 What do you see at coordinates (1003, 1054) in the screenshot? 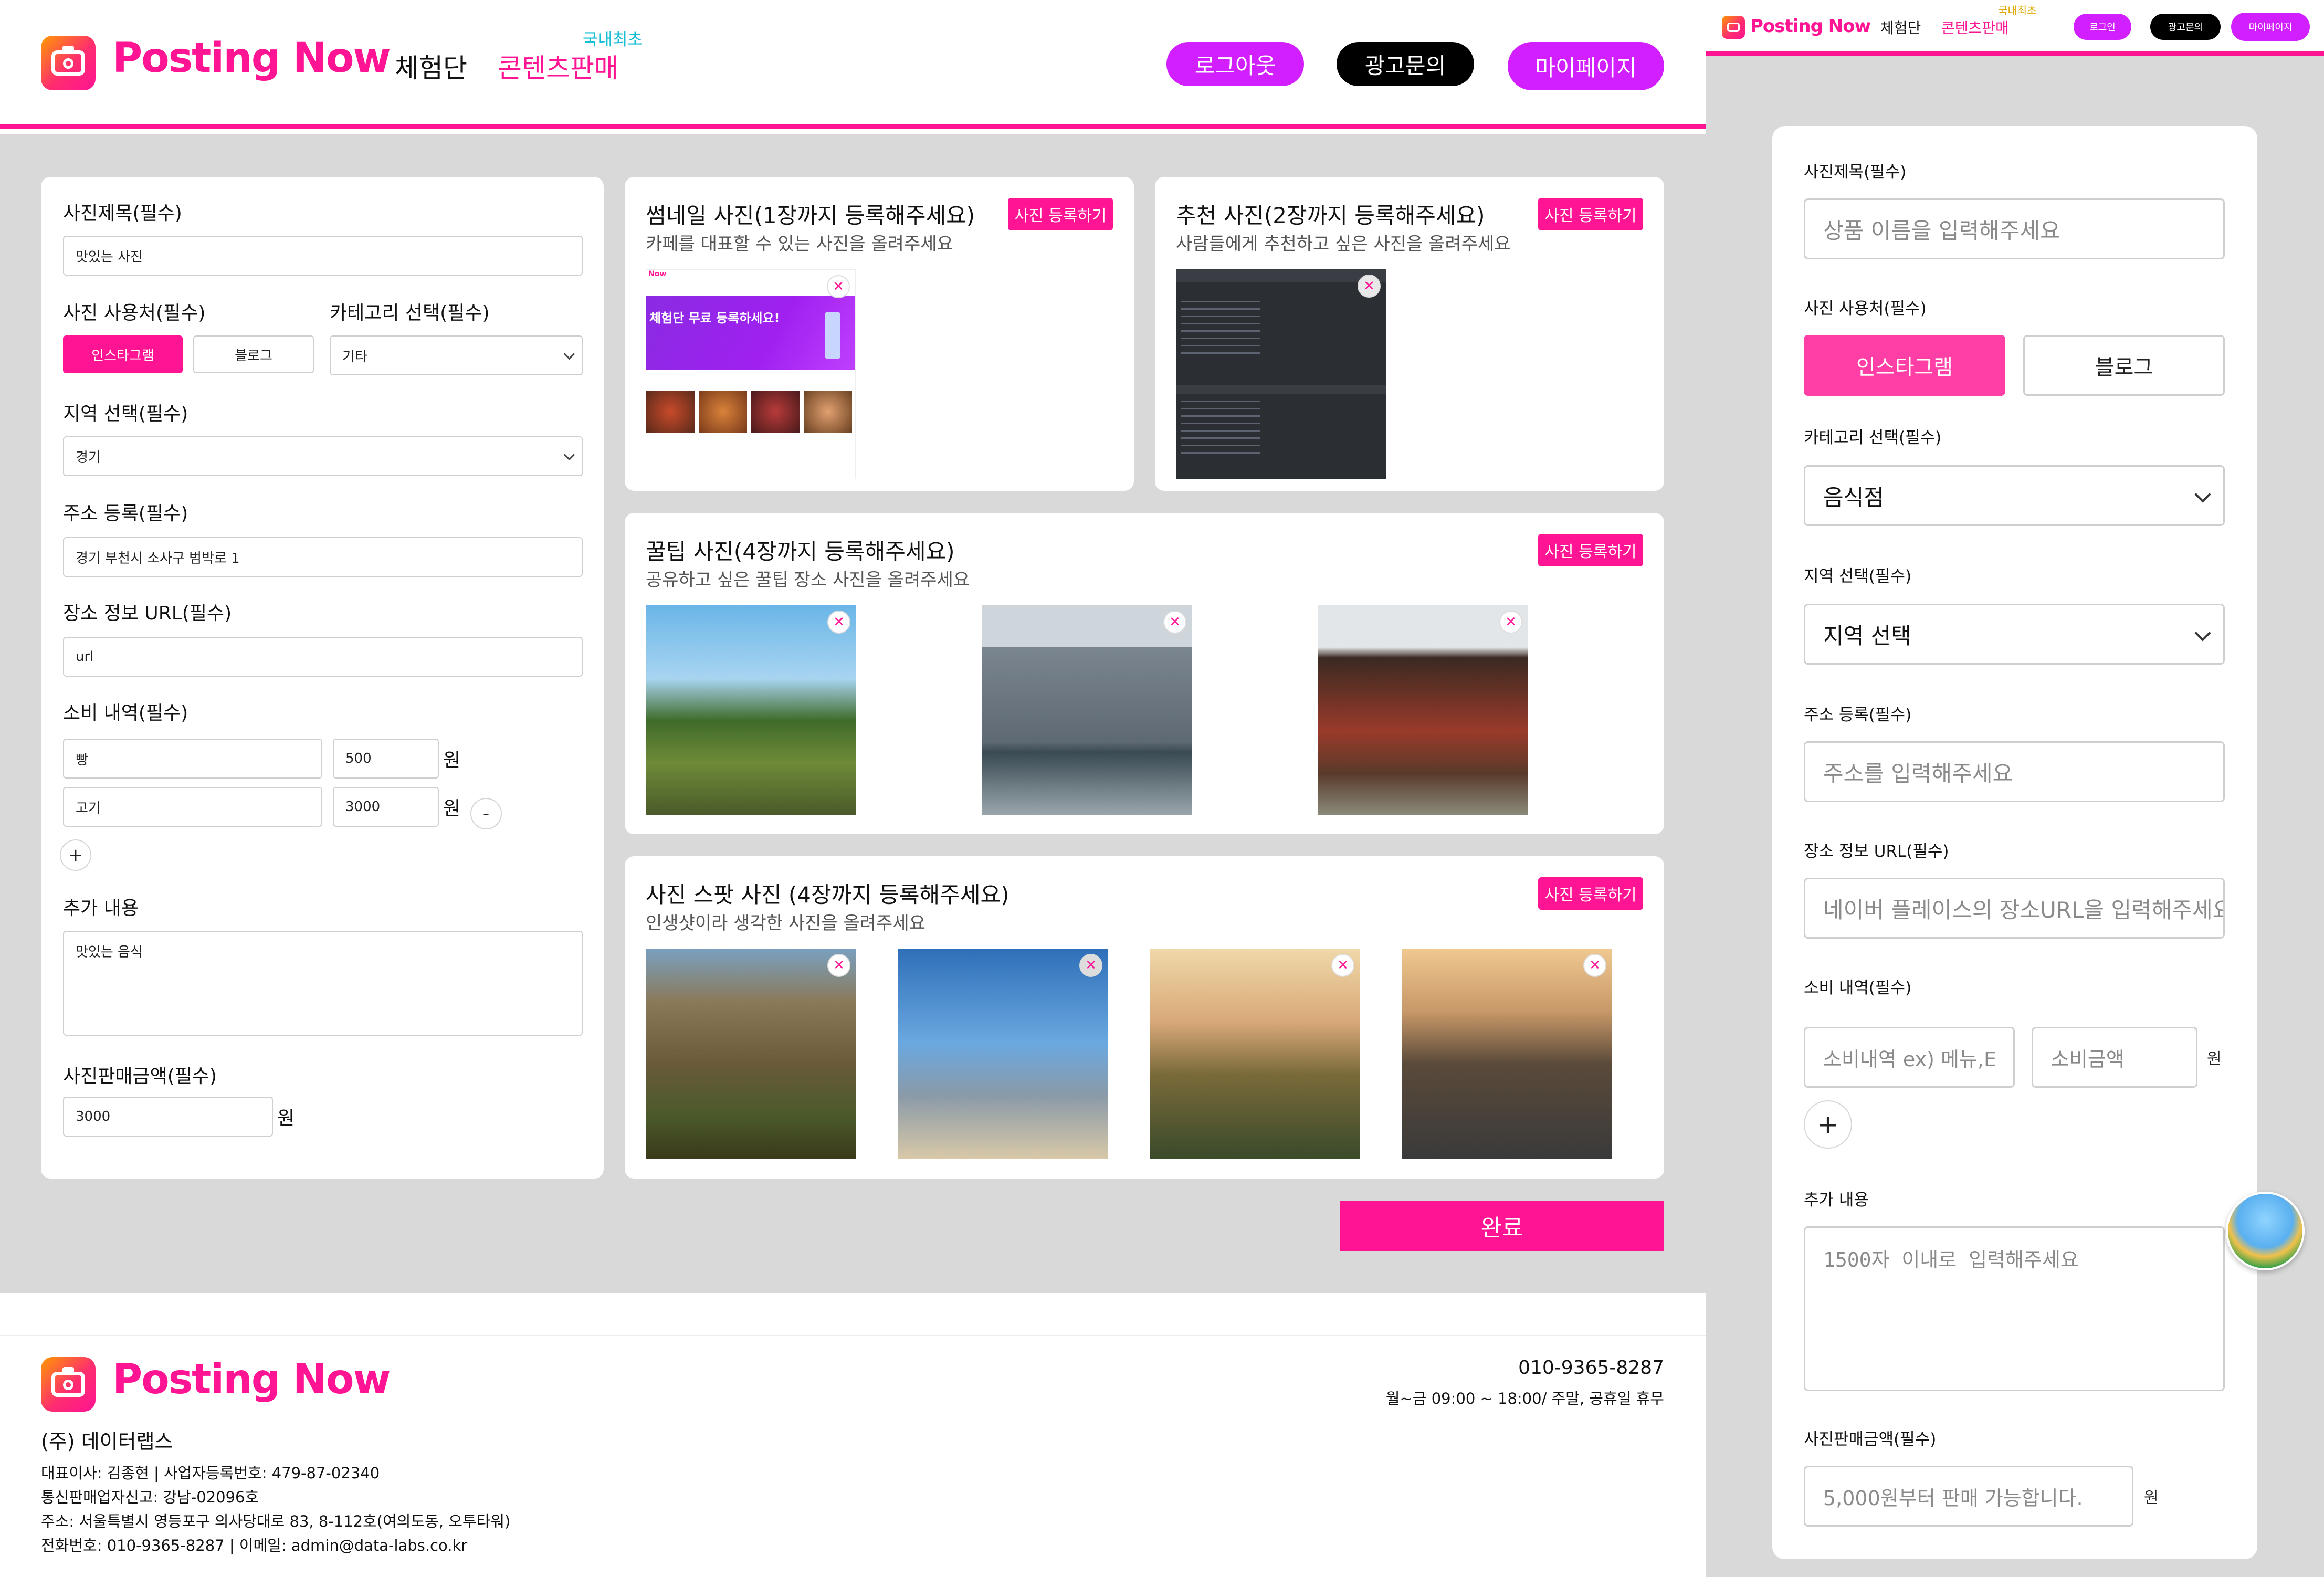
I see `spots-photo-2: ✕` at bounding box center [1003, 1054].